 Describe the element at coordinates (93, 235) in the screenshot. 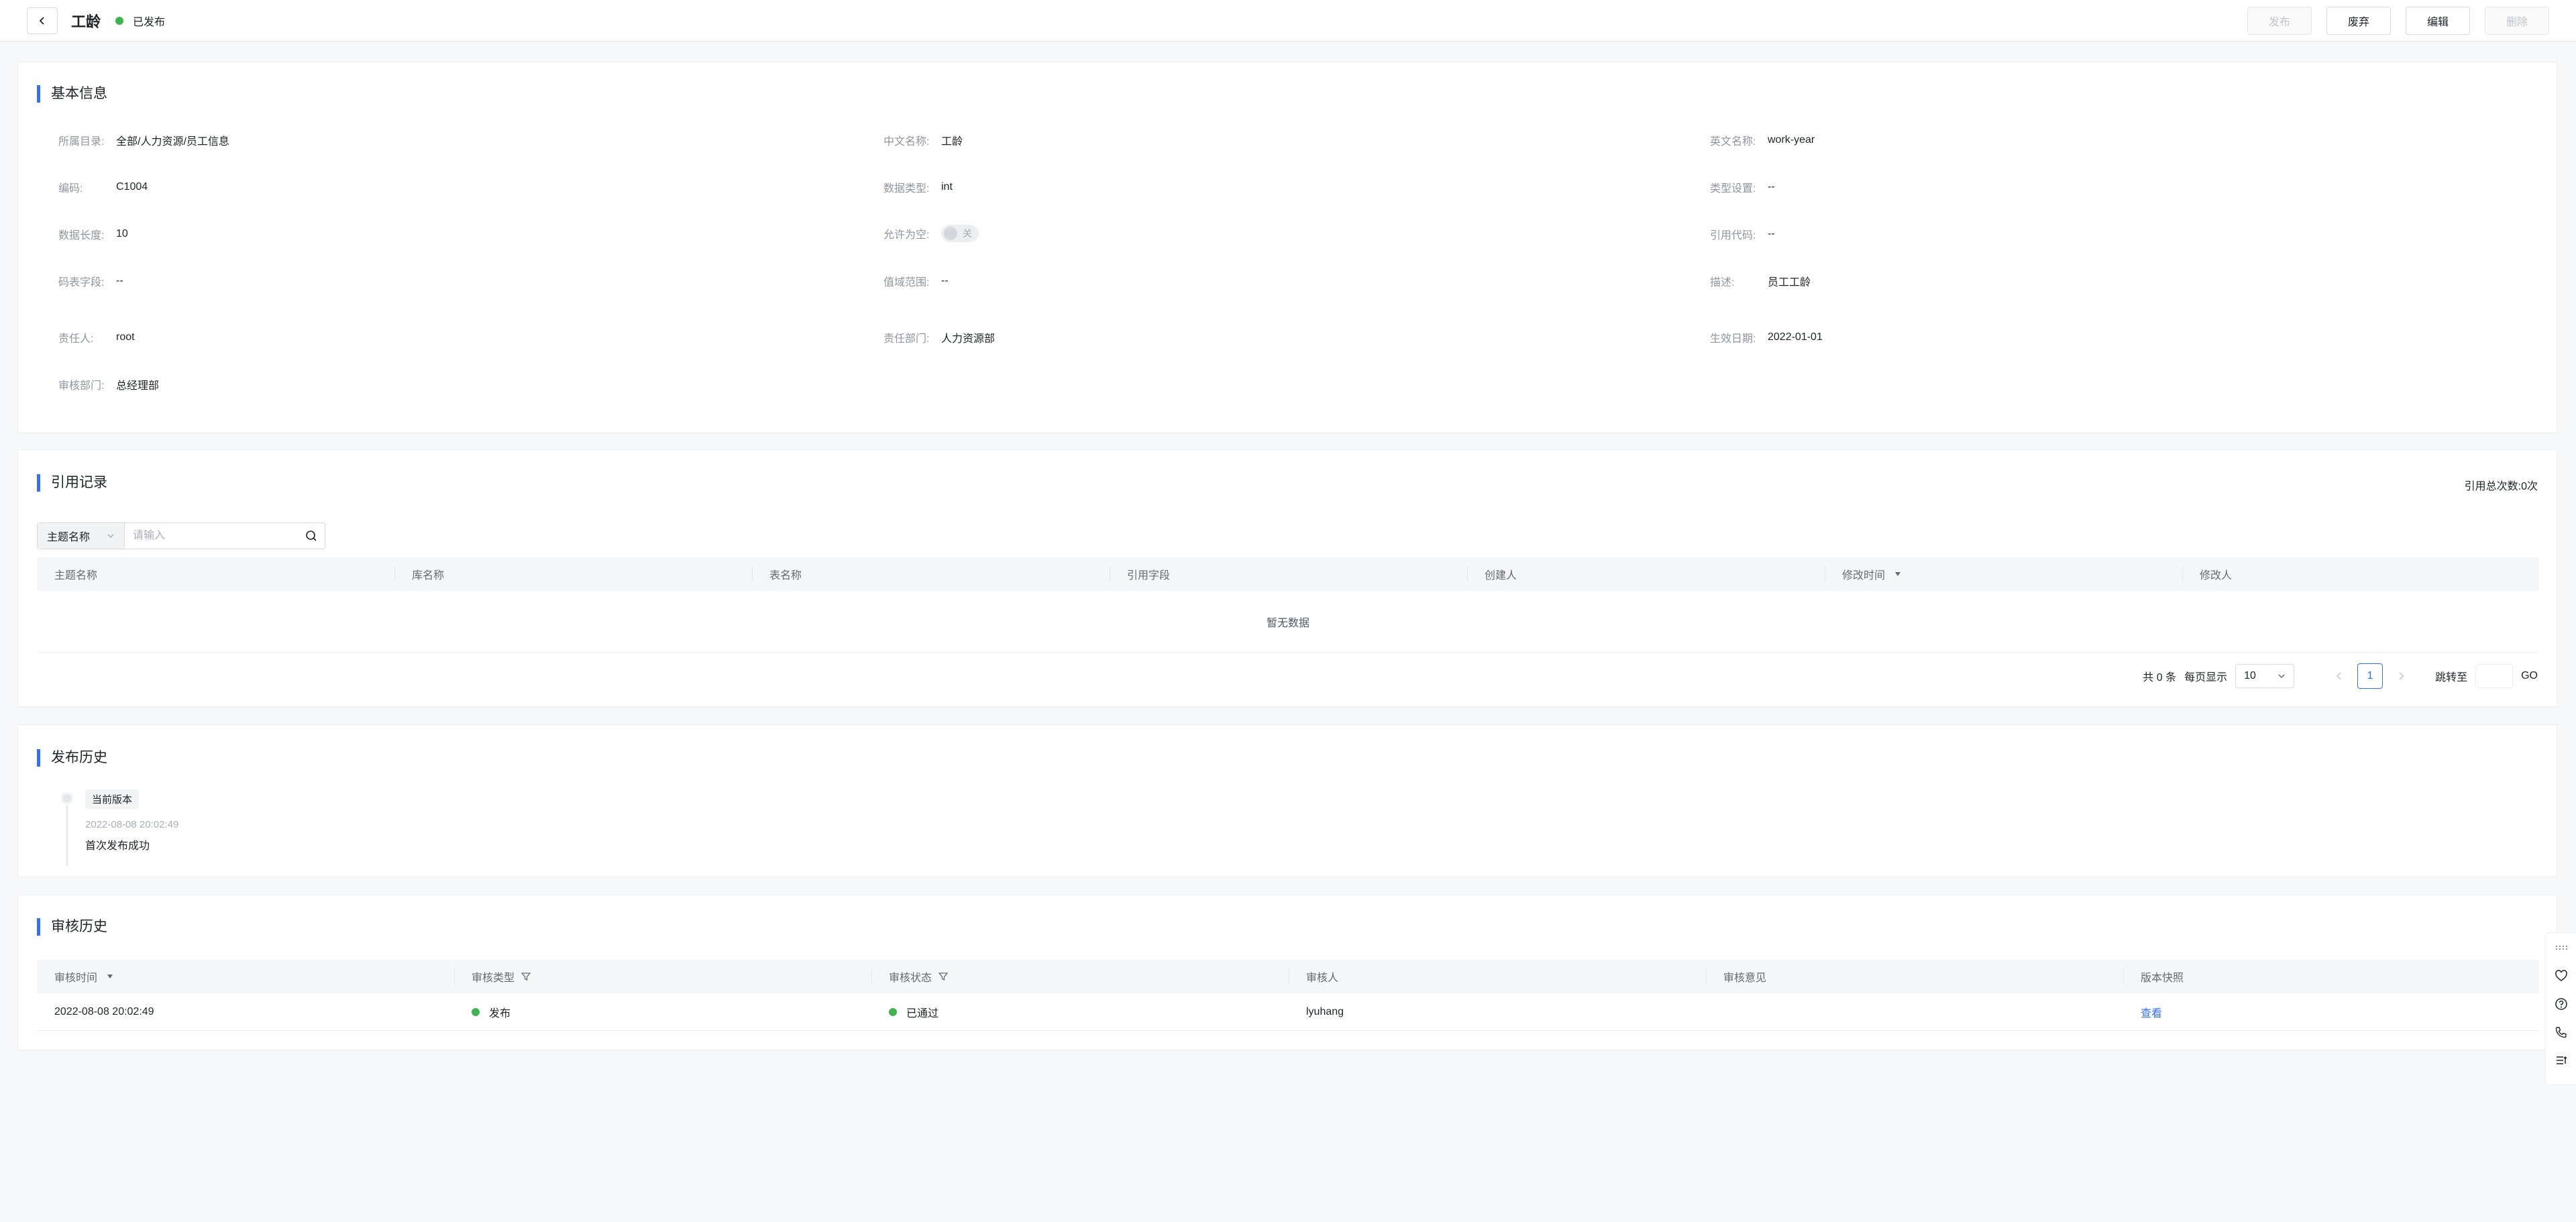

I see `info-field-data-length: 数据长度: 10` at that location.